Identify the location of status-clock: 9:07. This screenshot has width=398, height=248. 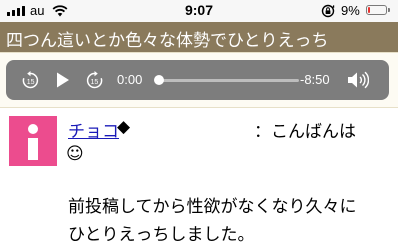
(199, 10).